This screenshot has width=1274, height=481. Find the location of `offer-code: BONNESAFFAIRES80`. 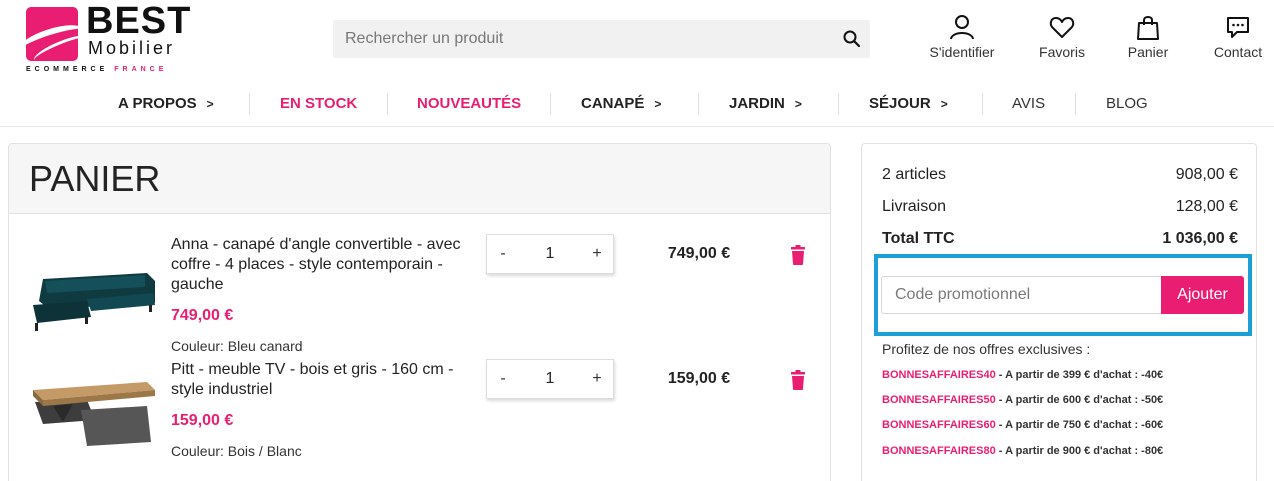

offer-code: BONNESAFFAIRES80 is located at coordinates (939, 451).